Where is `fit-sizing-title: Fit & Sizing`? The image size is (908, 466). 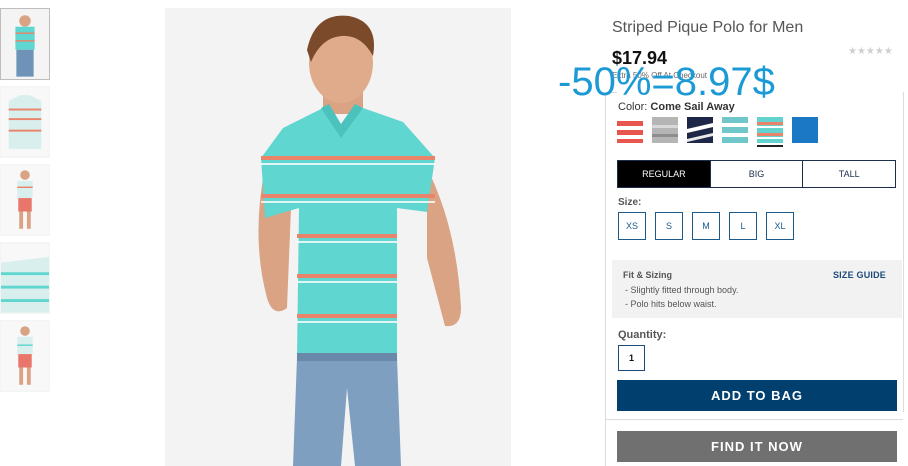 fit-sizing-title: Fit & Sizing is located at coordinates (647, 275).